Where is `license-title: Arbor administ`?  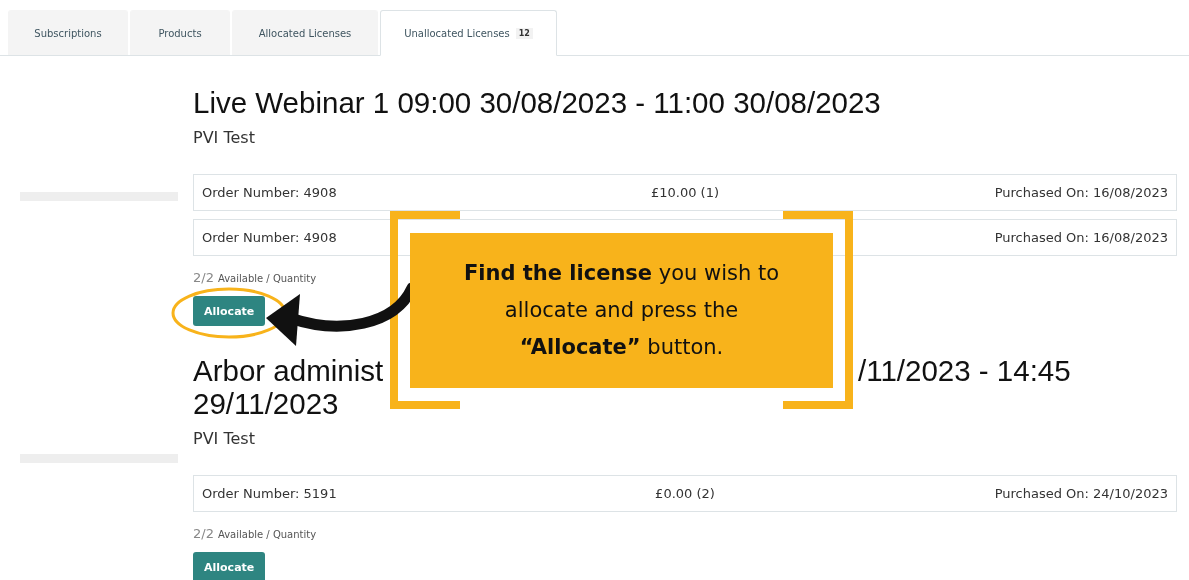 license-title: Arbor administ is located at coordinates (289, 370).